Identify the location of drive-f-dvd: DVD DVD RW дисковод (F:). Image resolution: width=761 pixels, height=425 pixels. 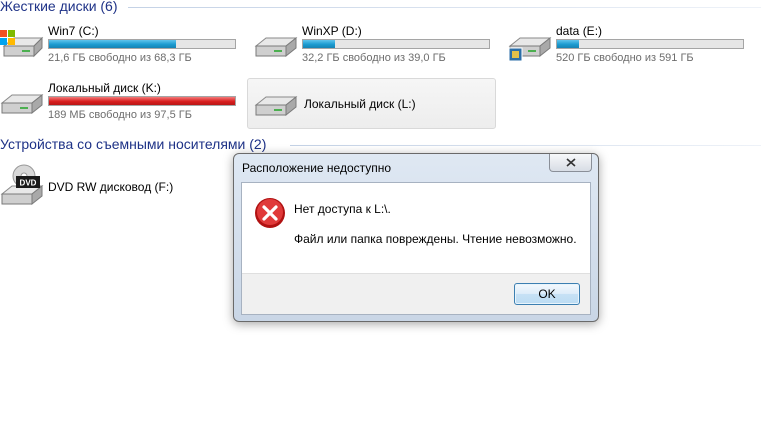
(120, 188).